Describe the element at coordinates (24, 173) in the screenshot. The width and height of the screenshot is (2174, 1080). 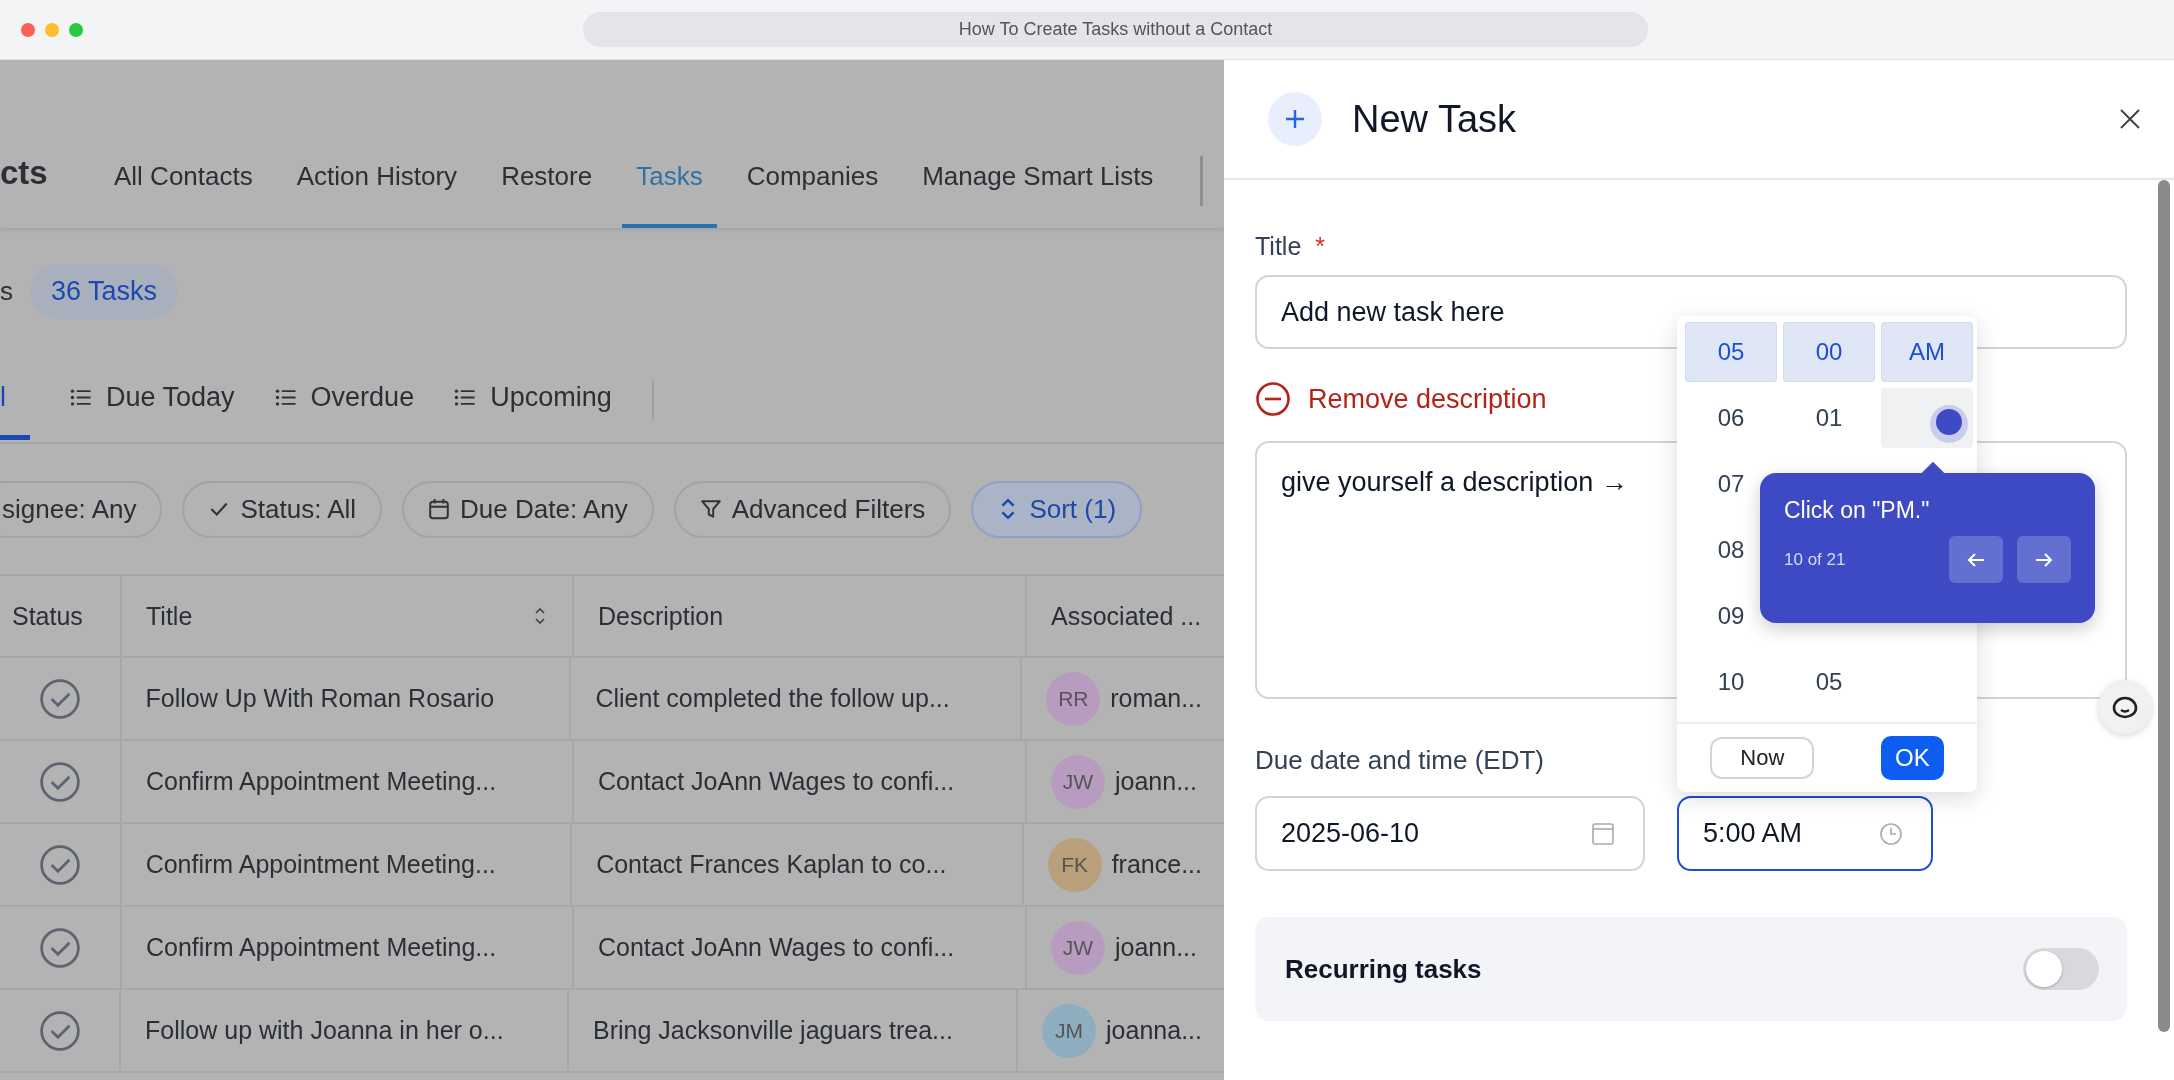
I see `page-heading: cts` at that location.